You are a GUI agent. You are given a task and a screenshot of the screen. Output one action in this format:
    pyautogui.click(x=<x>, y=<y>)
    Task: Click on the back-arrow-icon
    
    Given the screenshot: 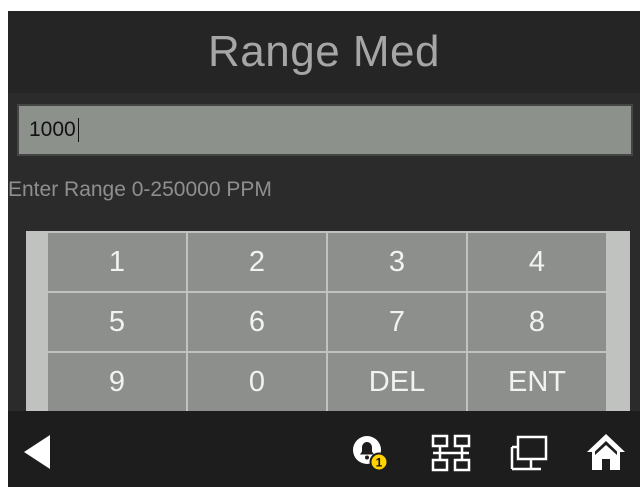 What is the action you would take?
    pyautogui.click(x=37, y=452)
    